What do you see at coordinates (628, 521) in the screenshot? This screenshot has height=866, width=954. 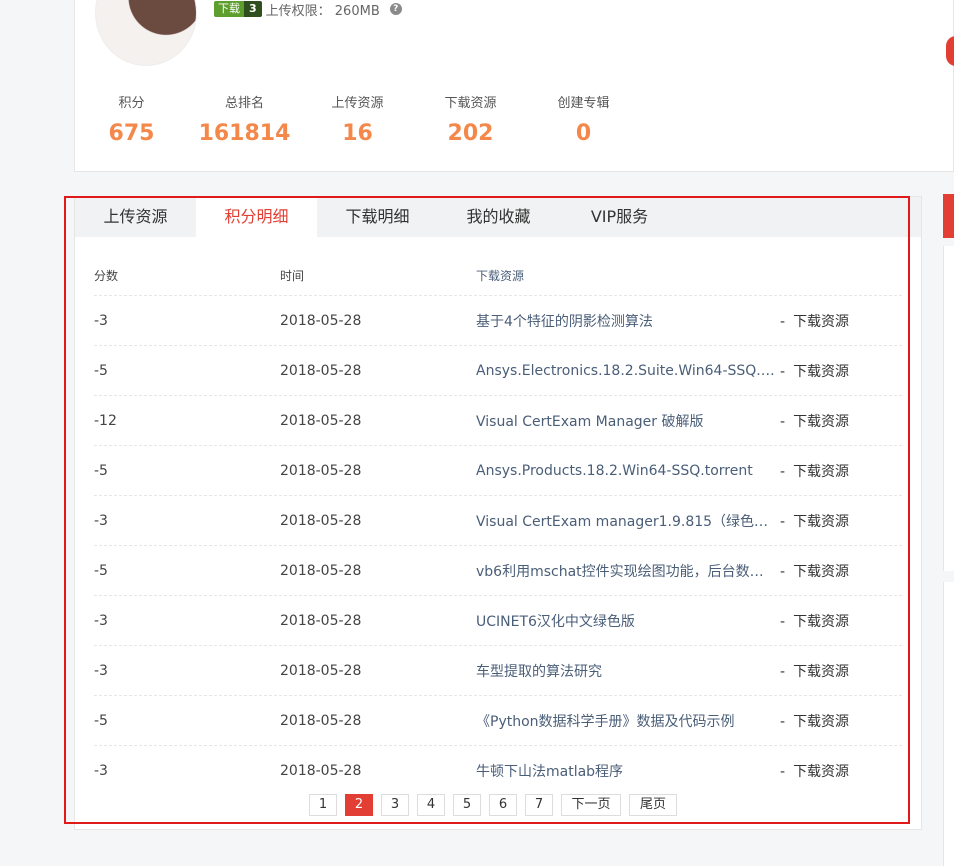 I see `resource-link: Visual CertExam manager1.9.815（绿色版）` at bounding box center [628, 521].